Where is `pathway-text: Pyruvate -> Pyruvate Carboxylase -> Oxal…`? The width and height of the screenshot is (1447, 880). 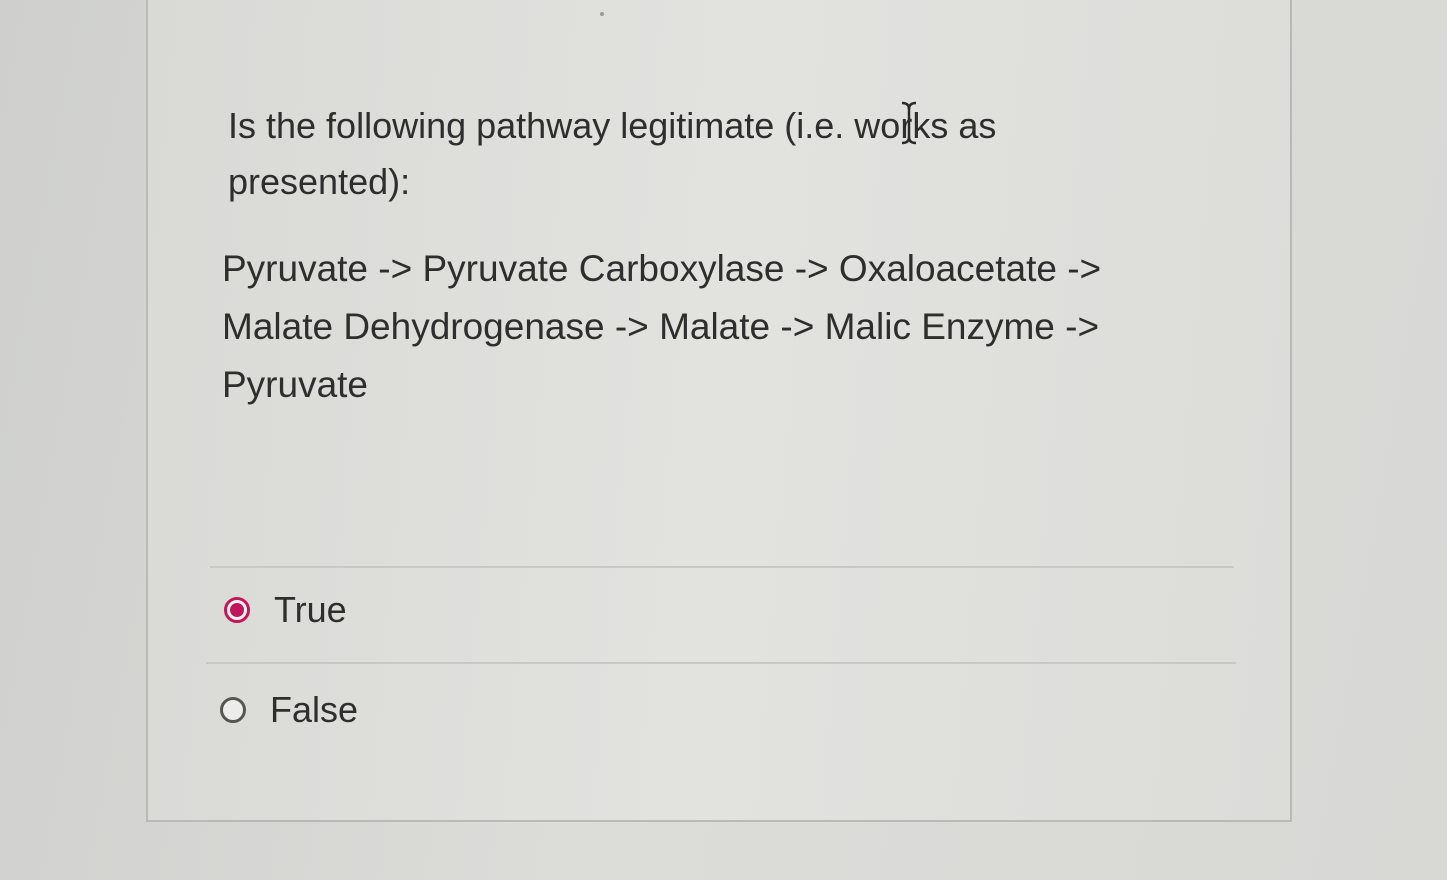 pathway-text: Pyruvate -> Pyruvate Carboxylase -> Oxal… is located at coordinates (722, 327).